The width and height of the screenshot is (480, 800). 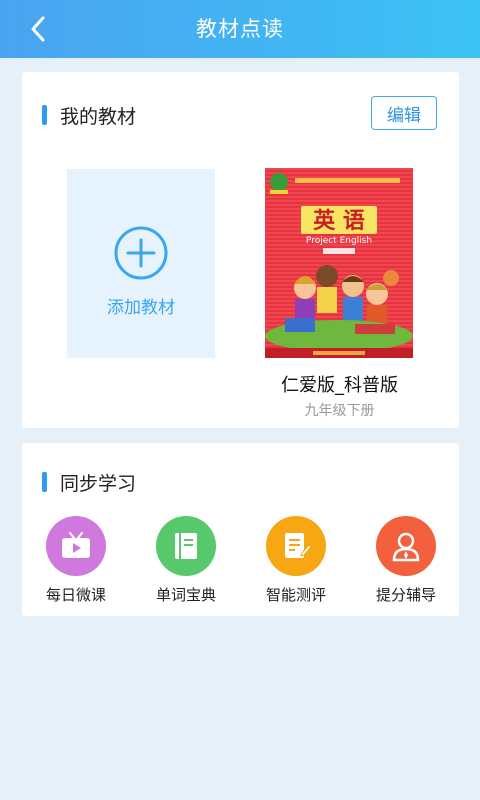 I want to click on section-title-sync-study: 同步学习, so click(x=98, y=484).